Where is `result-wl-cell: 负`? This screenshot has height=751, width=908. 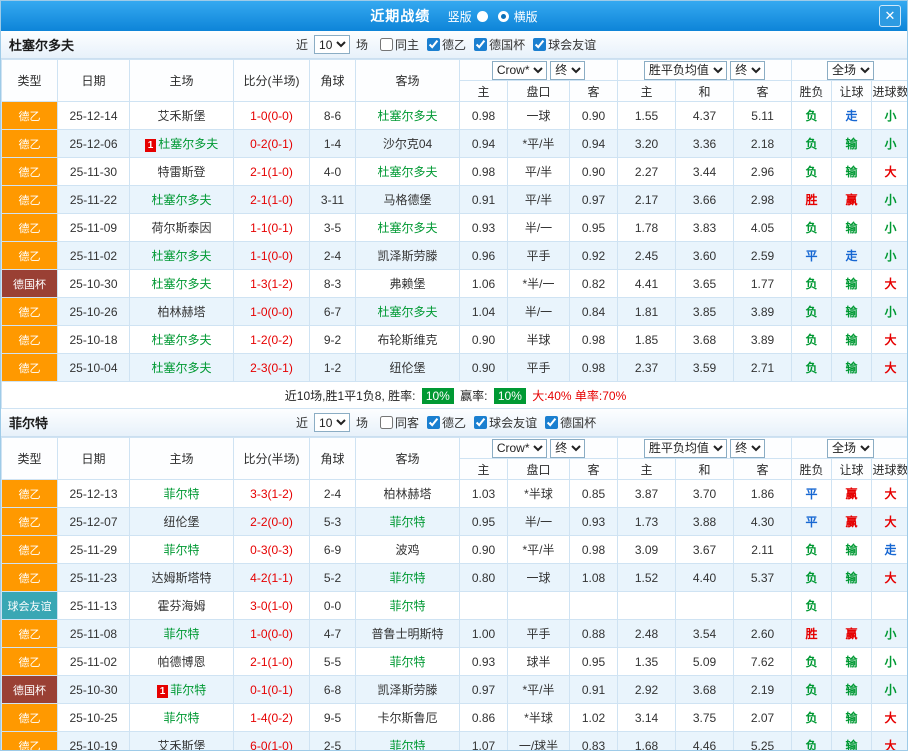
result-wl-cell: 负 is located at coordinates (812, 227).